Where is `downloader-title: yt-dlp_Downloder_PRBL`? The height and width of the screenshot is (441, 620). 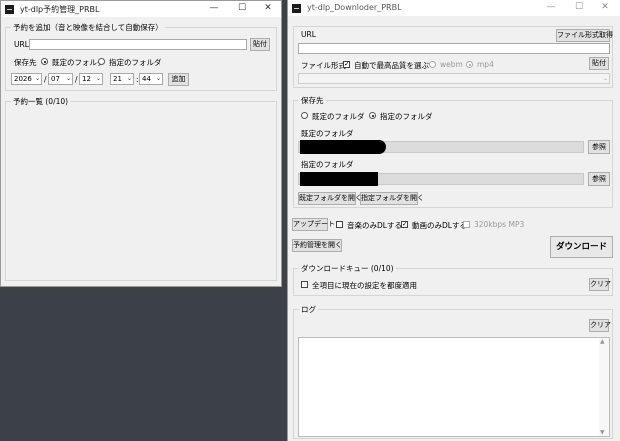 downloader-title: yt-dlp_Downloder_PRBL is located at coordinates (354, 7).